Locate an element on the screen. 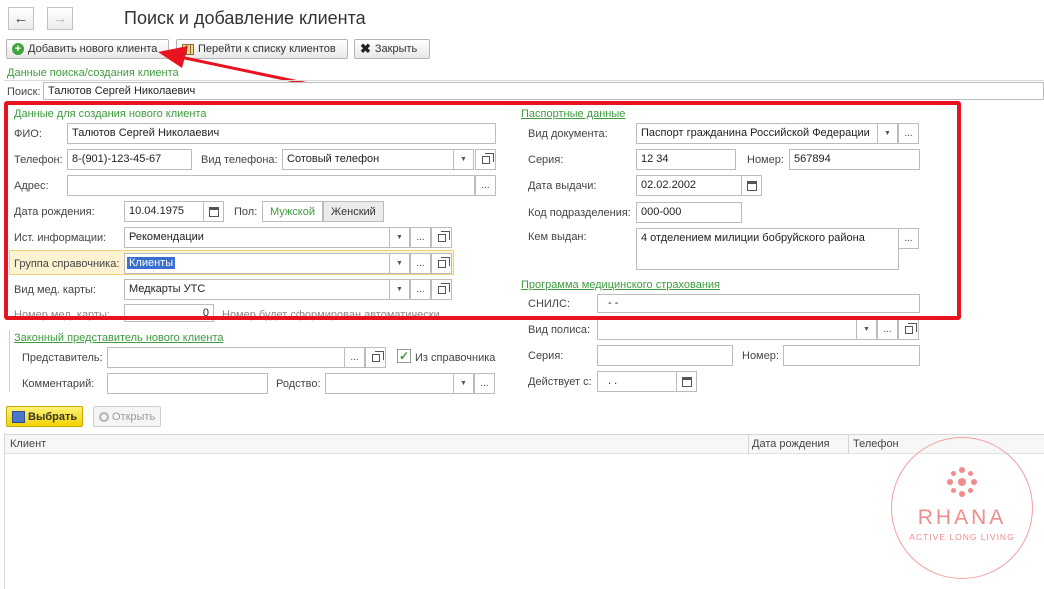 The height and width of the screenshot is (589, 1044). select-icon is located at coordinates (18, 416).